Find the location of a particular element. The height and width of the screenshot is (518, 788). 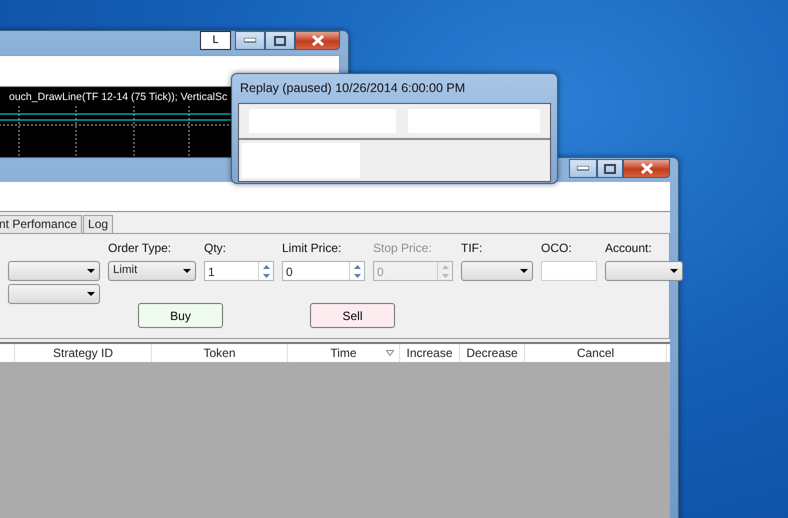

buy-button: Buy is located at coordinates (180, 315).